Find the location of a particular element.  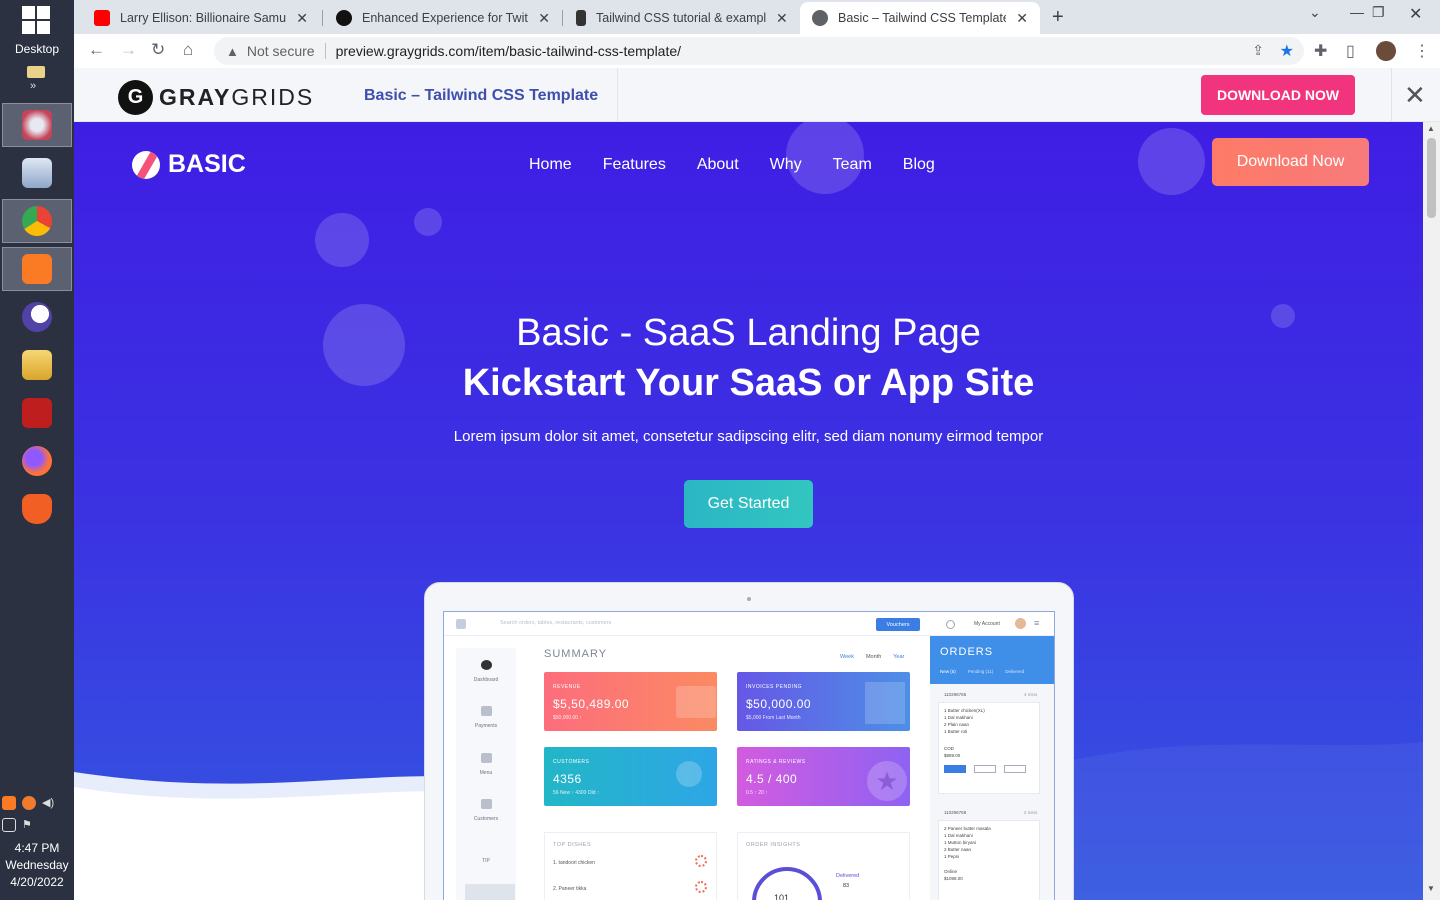

order-payment: COD is located at coordinates (949, 748).